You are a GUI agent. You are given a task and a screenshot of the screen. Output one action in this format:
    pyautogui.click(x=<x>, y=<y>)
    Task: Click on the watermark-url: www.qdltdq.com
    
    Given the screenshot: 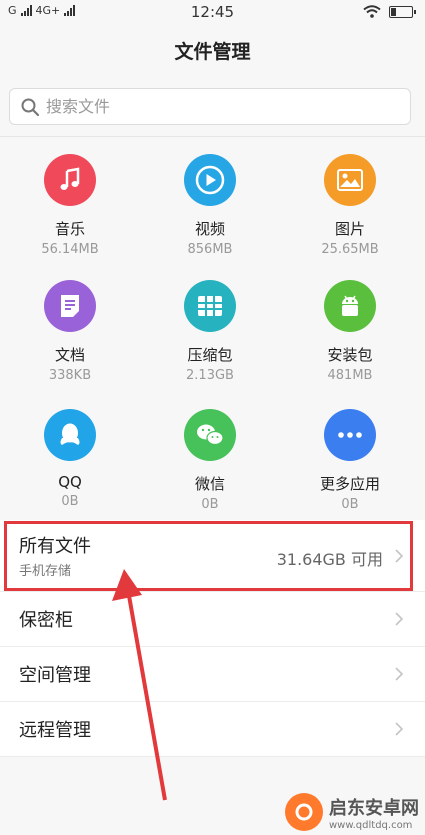 What is the action you would take?
    pyautogui.click(x=371, y=825)
    